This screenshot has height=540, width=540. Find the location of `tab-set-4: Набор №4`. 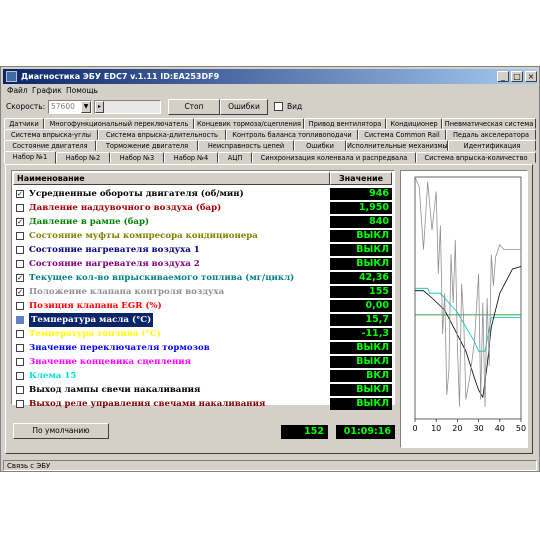

tab-set-4: Набор №4 is located at coordinates (191, 157).